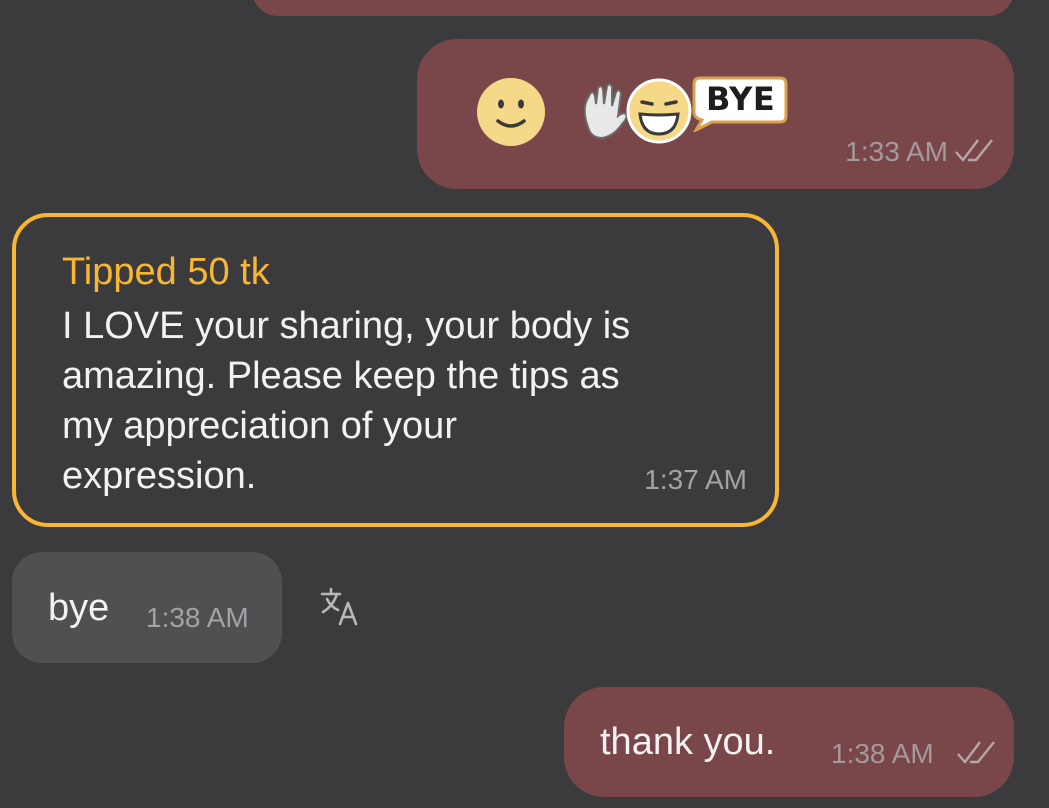  I want to click on message-text: thank you., so click(688, 742).